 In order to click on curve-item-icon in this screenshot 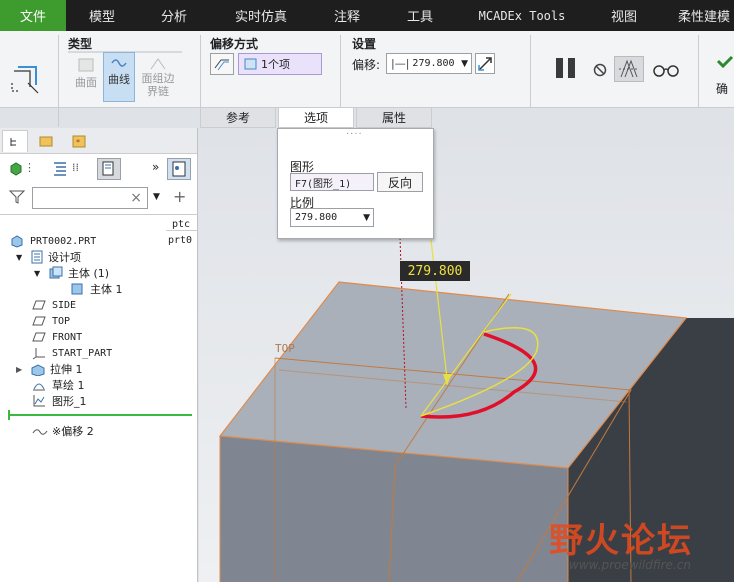, I will do `click(250, 64)`.